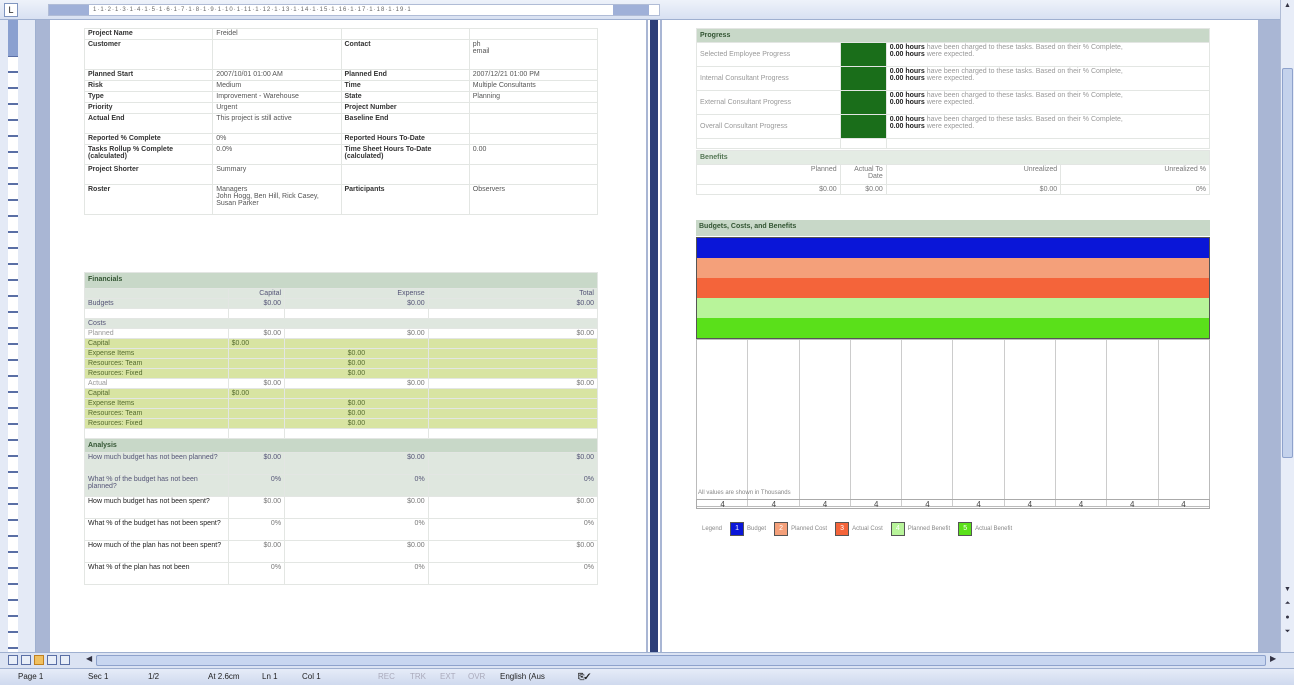  Describe the element at coordinates (897, 529) in the screenshot. I see `legend-swatch: 4` at that location.